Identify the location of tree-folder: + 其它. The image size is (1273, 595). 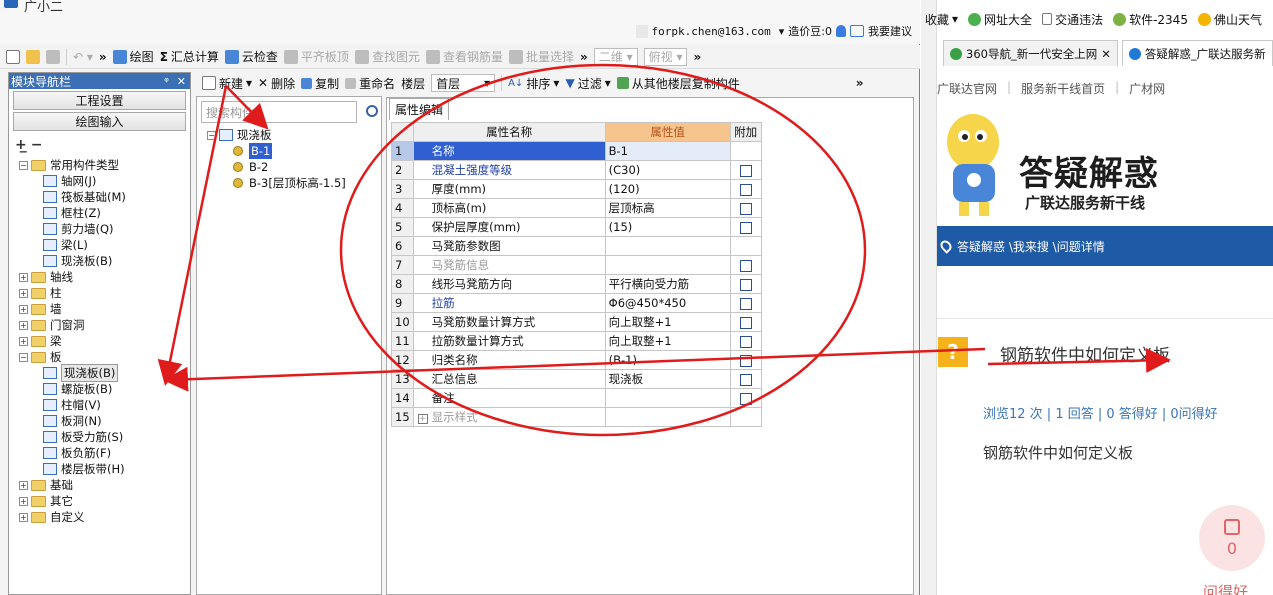
(104, 501).